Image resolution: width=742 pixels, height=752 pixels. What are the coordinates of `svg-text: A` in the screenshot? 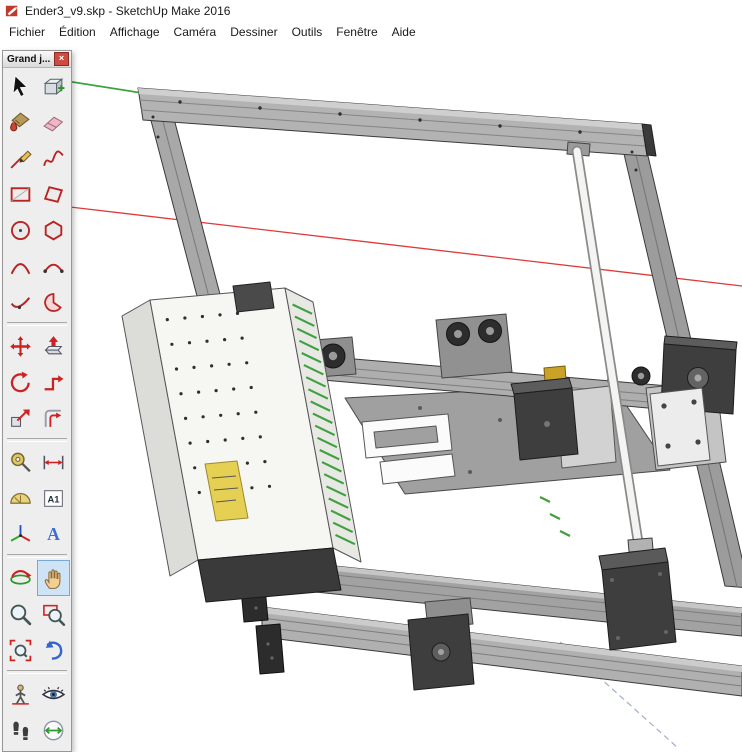 It's located at (53, 534).